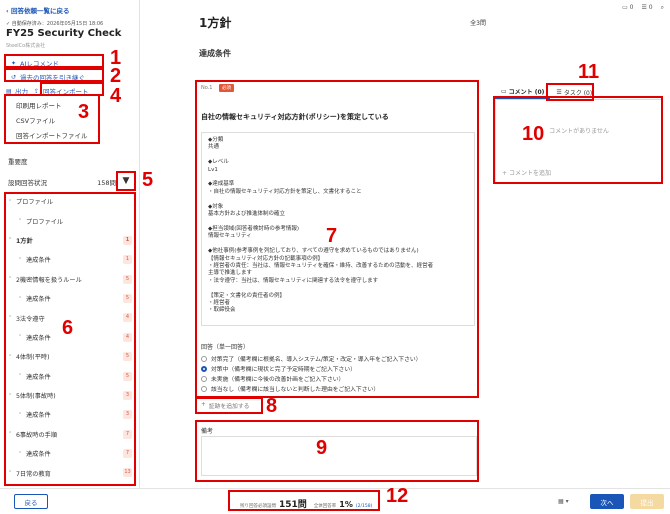 Image resolution: width=670 pixels, height=514 pixels. I want to click on tab-task: ☰ タスク (0), so click(574, 92).